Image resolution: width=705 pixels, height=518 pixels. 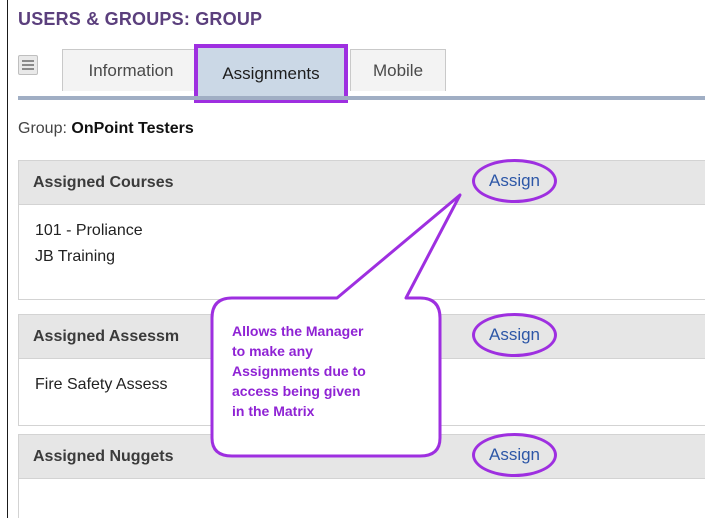 I want to click on window-left-border, so click(x=7, y=259).